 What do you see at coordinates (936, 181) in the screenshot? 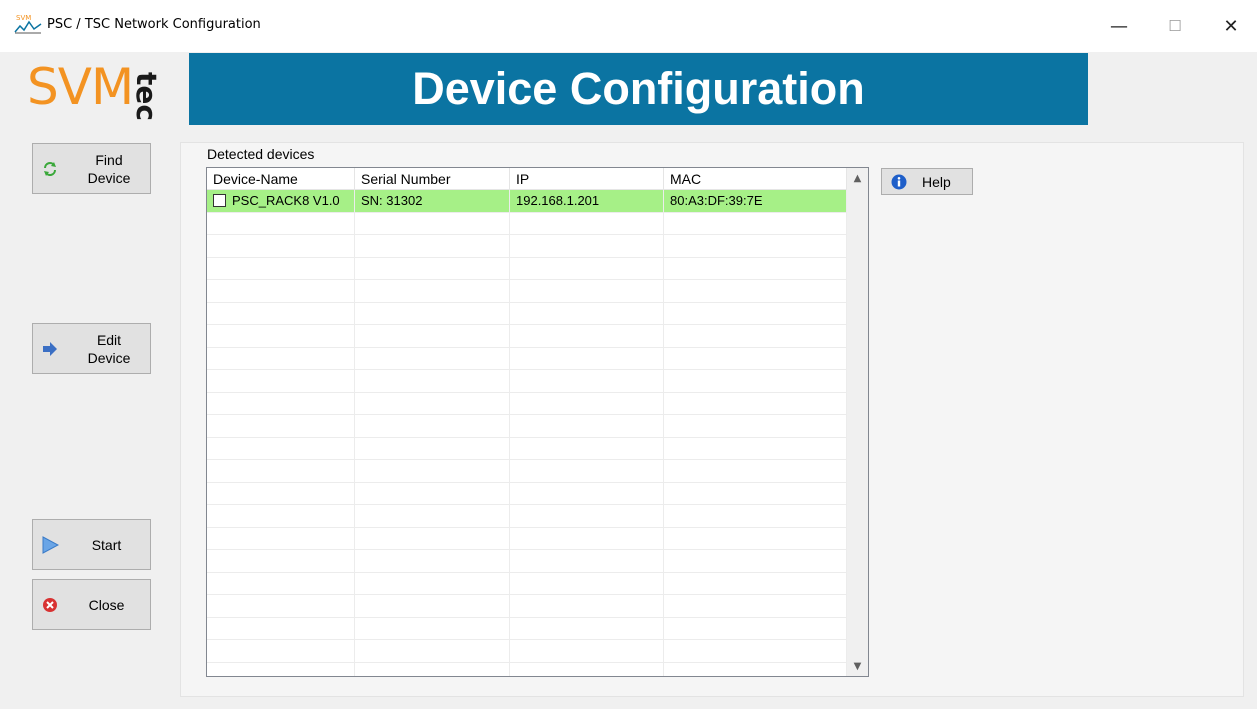
I see `help-label: Help` at bounding box center [936, 181].